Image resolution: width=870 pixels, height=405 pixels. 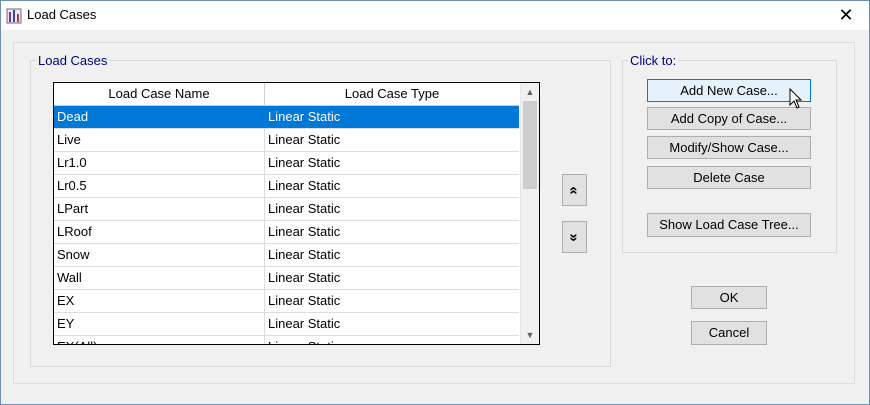 I want to click on table-header: Load Case Name Load Case Type, so click(x=286, y=94).